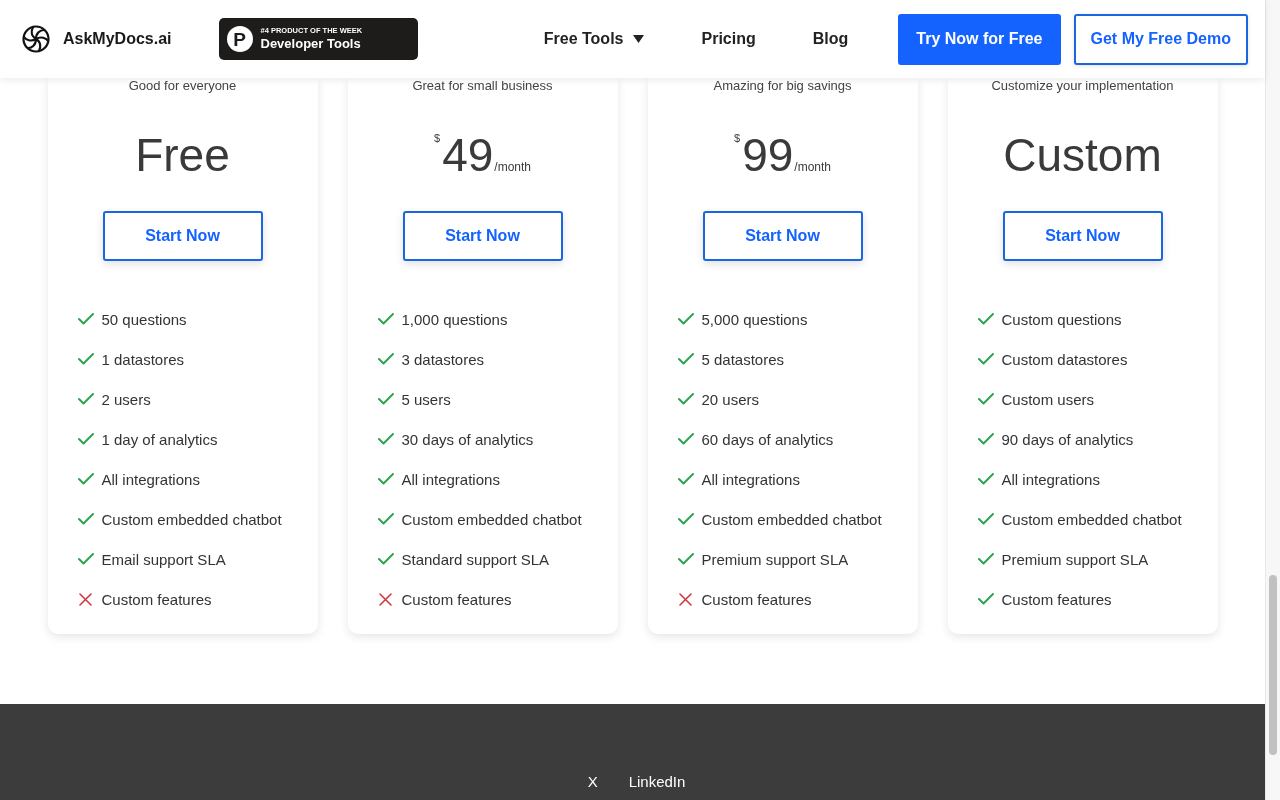  What do you see at coordinates (482, 86) in the screenshot?
I see `plan-tagline: Great for small business` at bounding box center [482, 86].